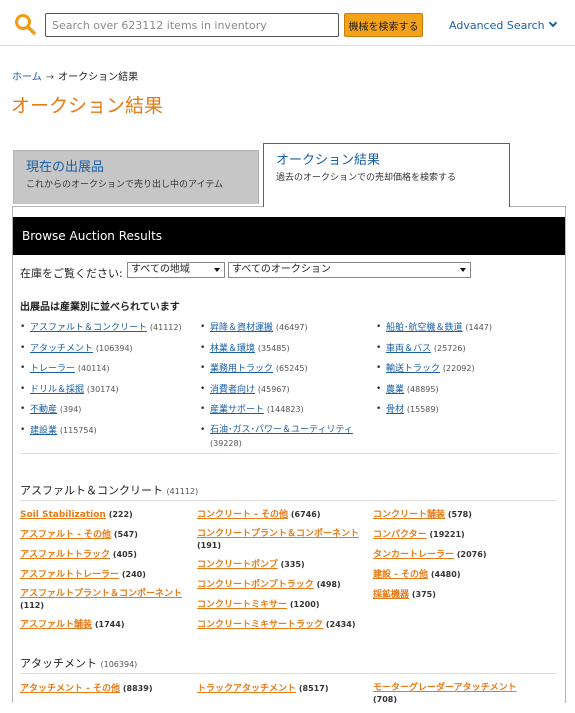 This screenshot has width=575, height=713. I want to click on industry-count: (35485), so click(273, 348).